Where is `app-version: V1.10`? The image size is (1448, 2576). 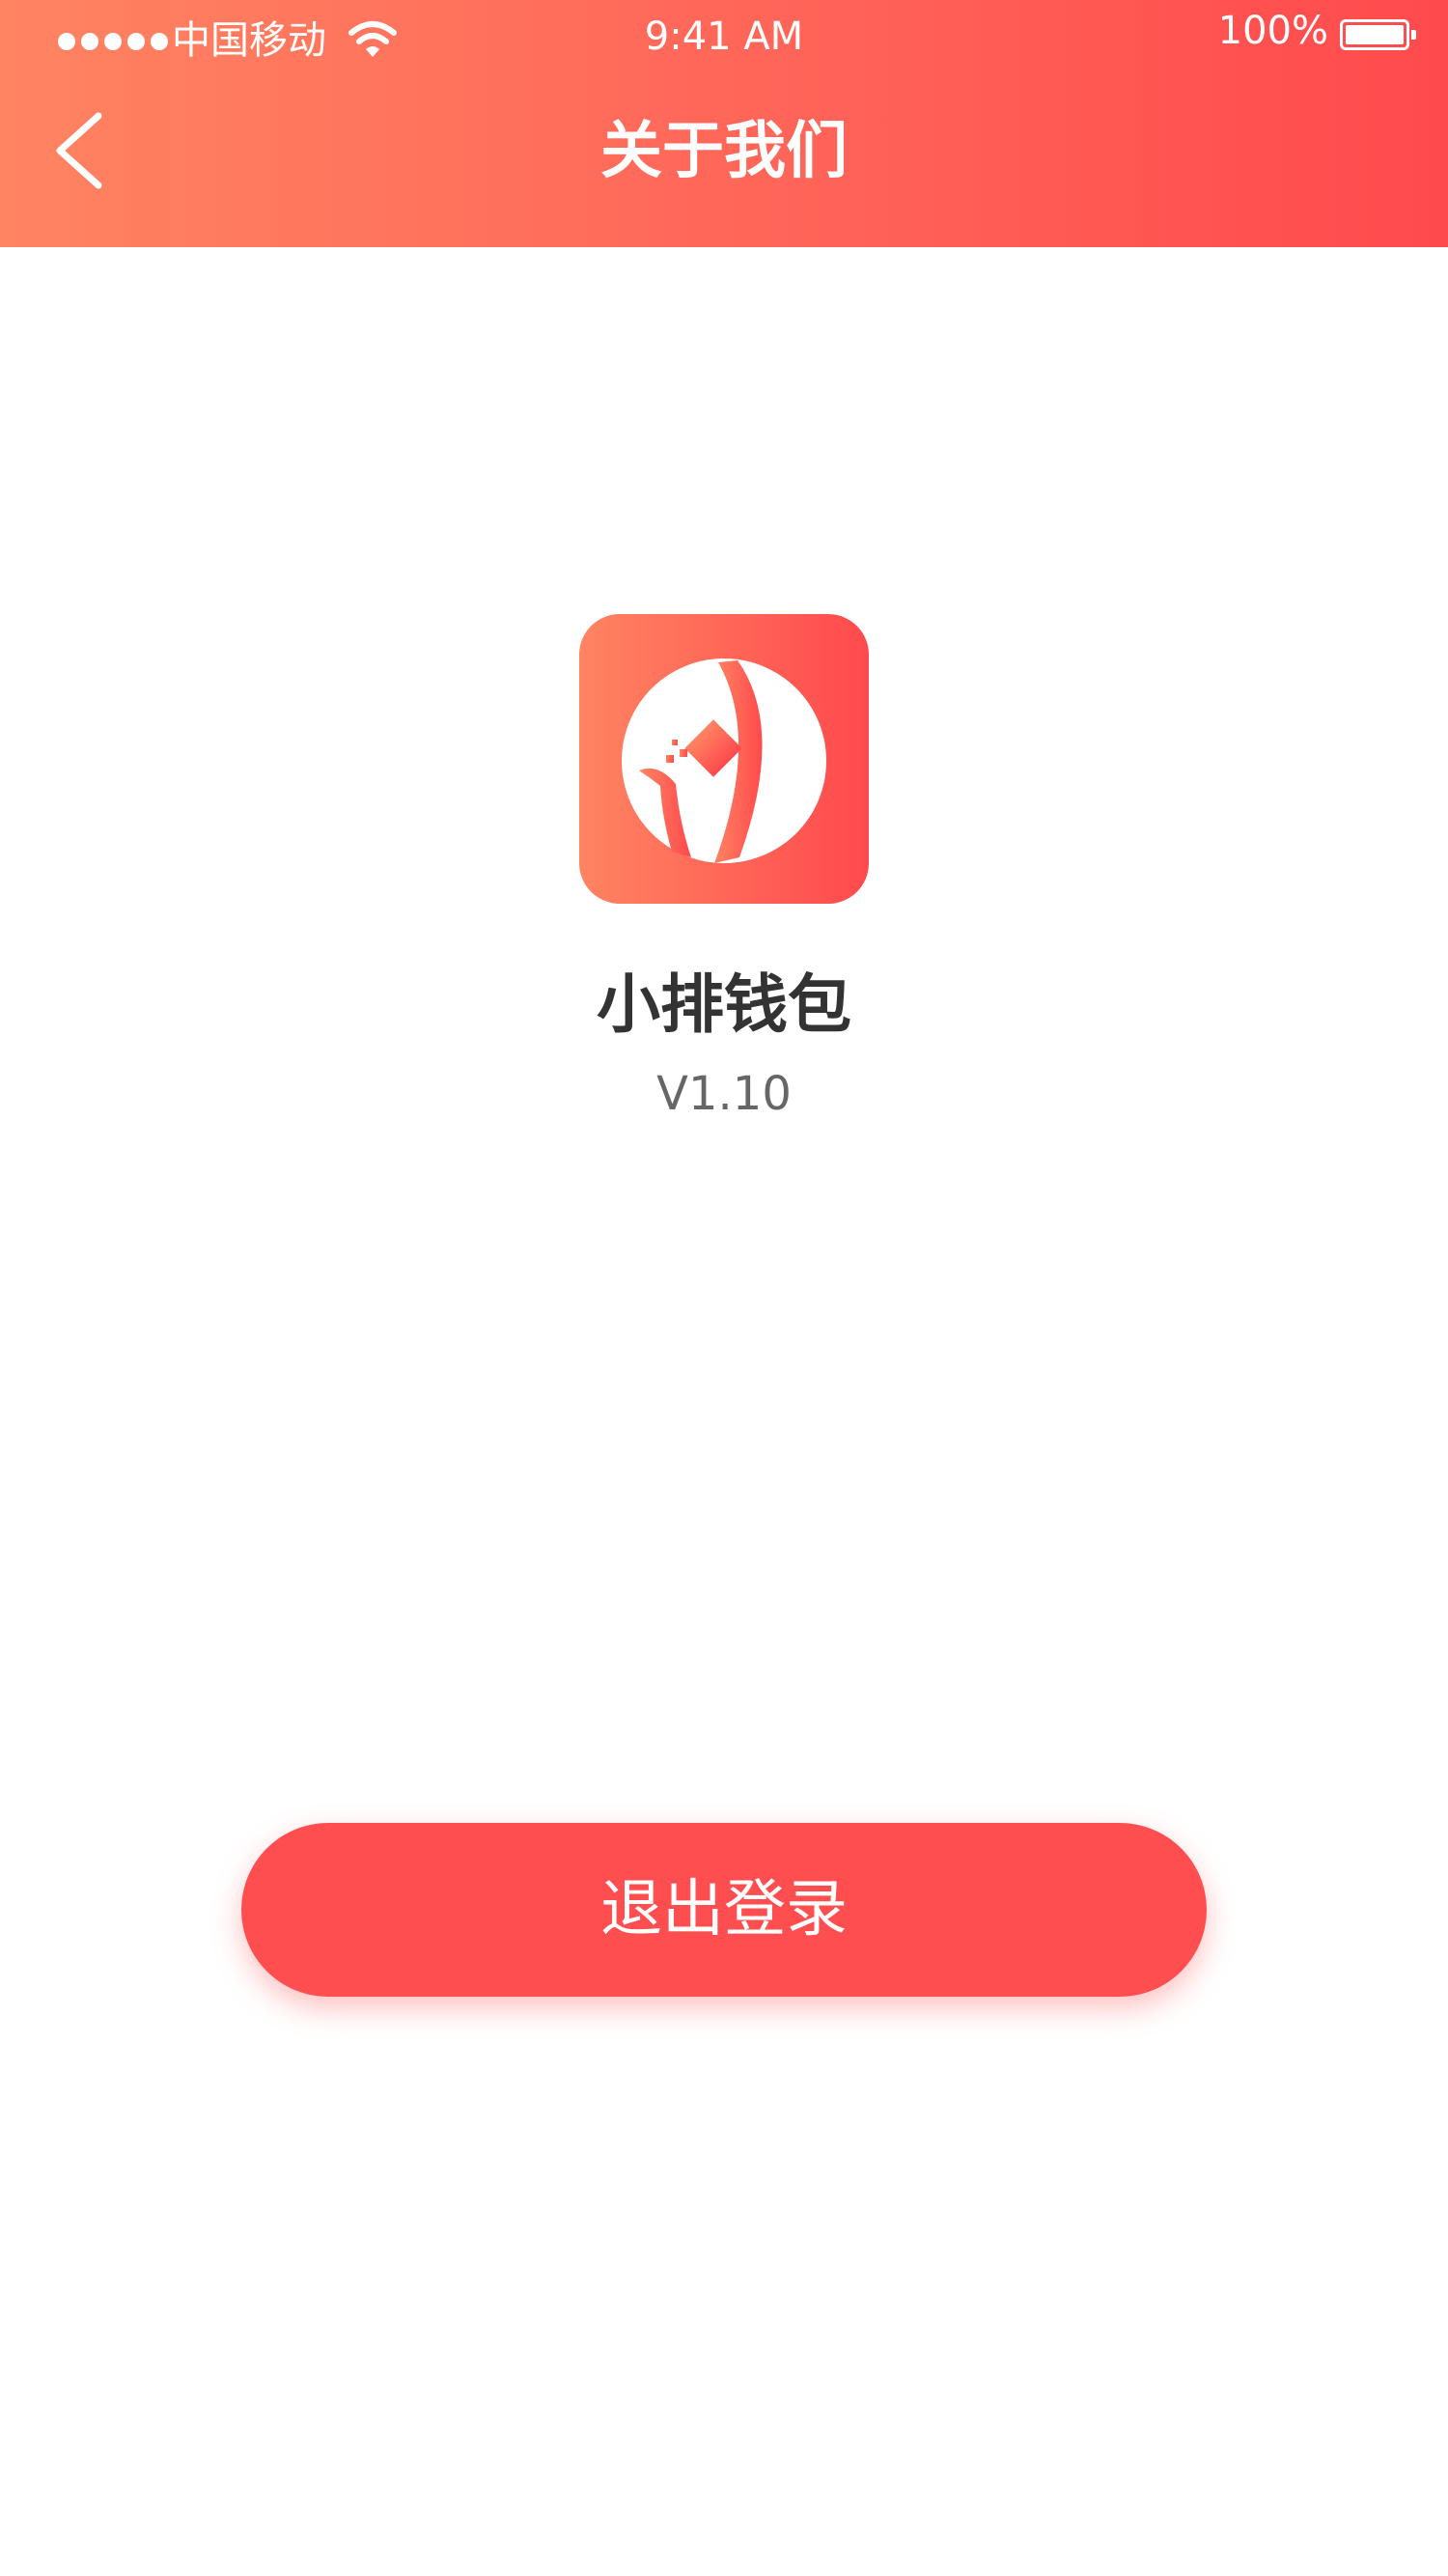 app-version: V1.10 is located at coordinates (724, 1094).